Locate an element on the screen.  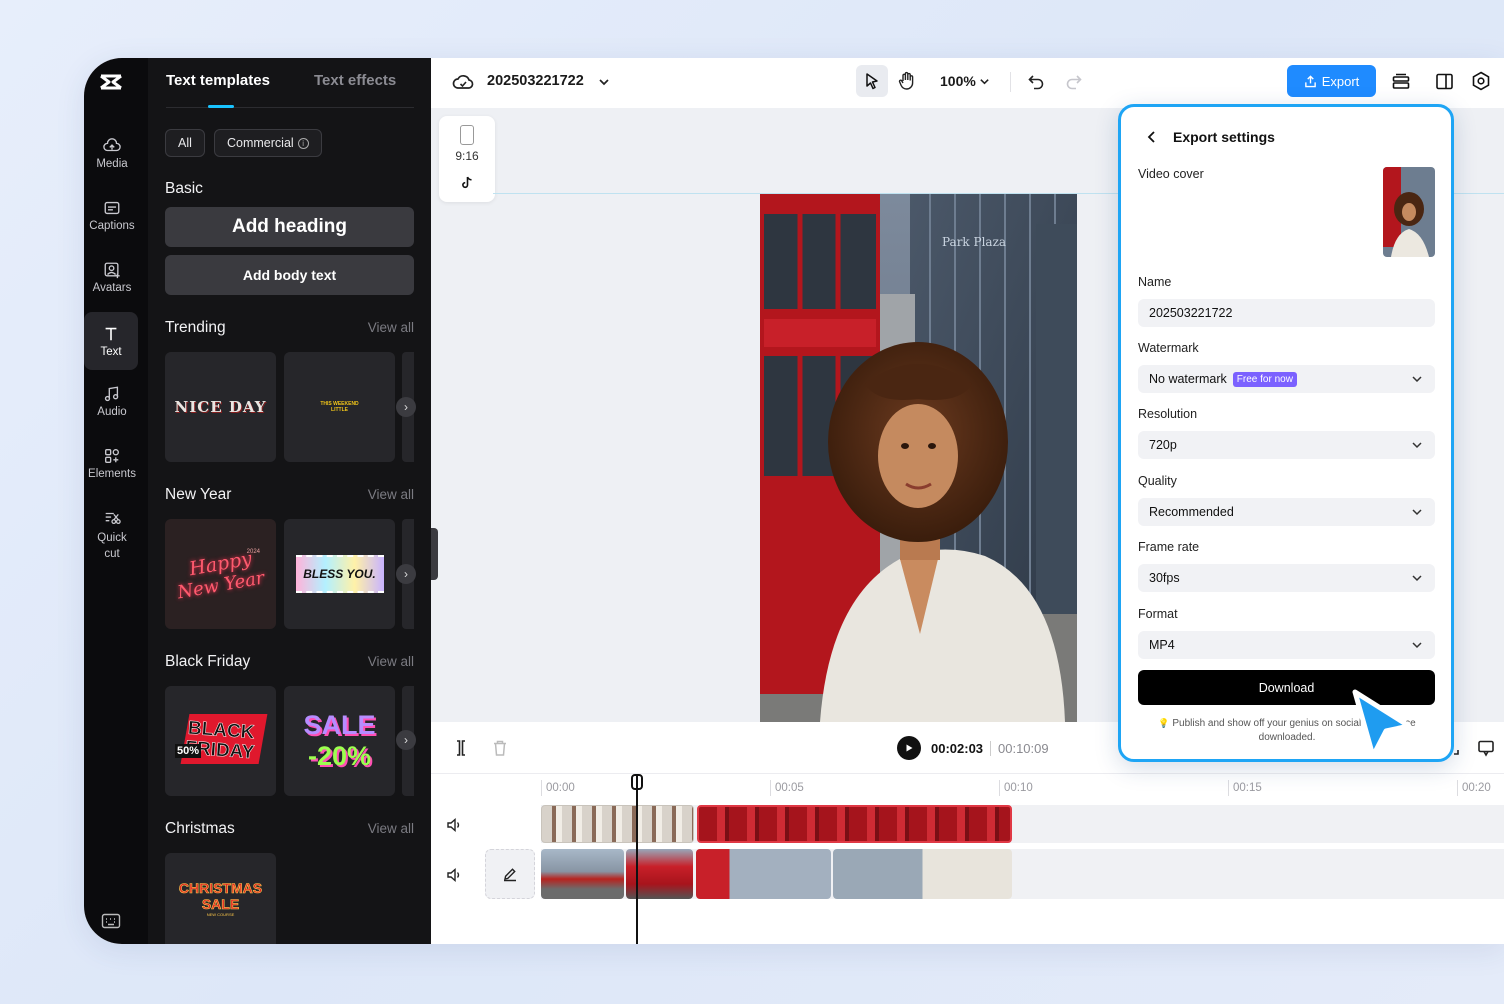
filter-commercial-chip: Commercial i is located at coordinates (268, 143).